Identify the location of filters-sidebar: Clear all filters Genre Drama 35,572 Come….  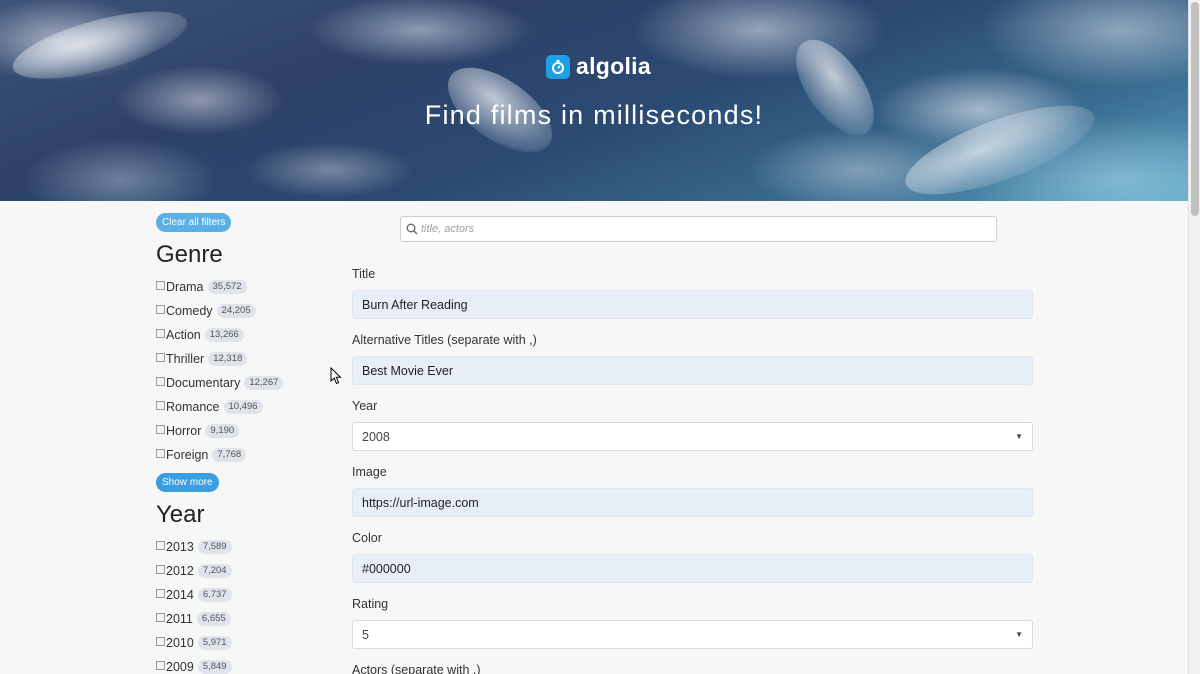
(241, 443).